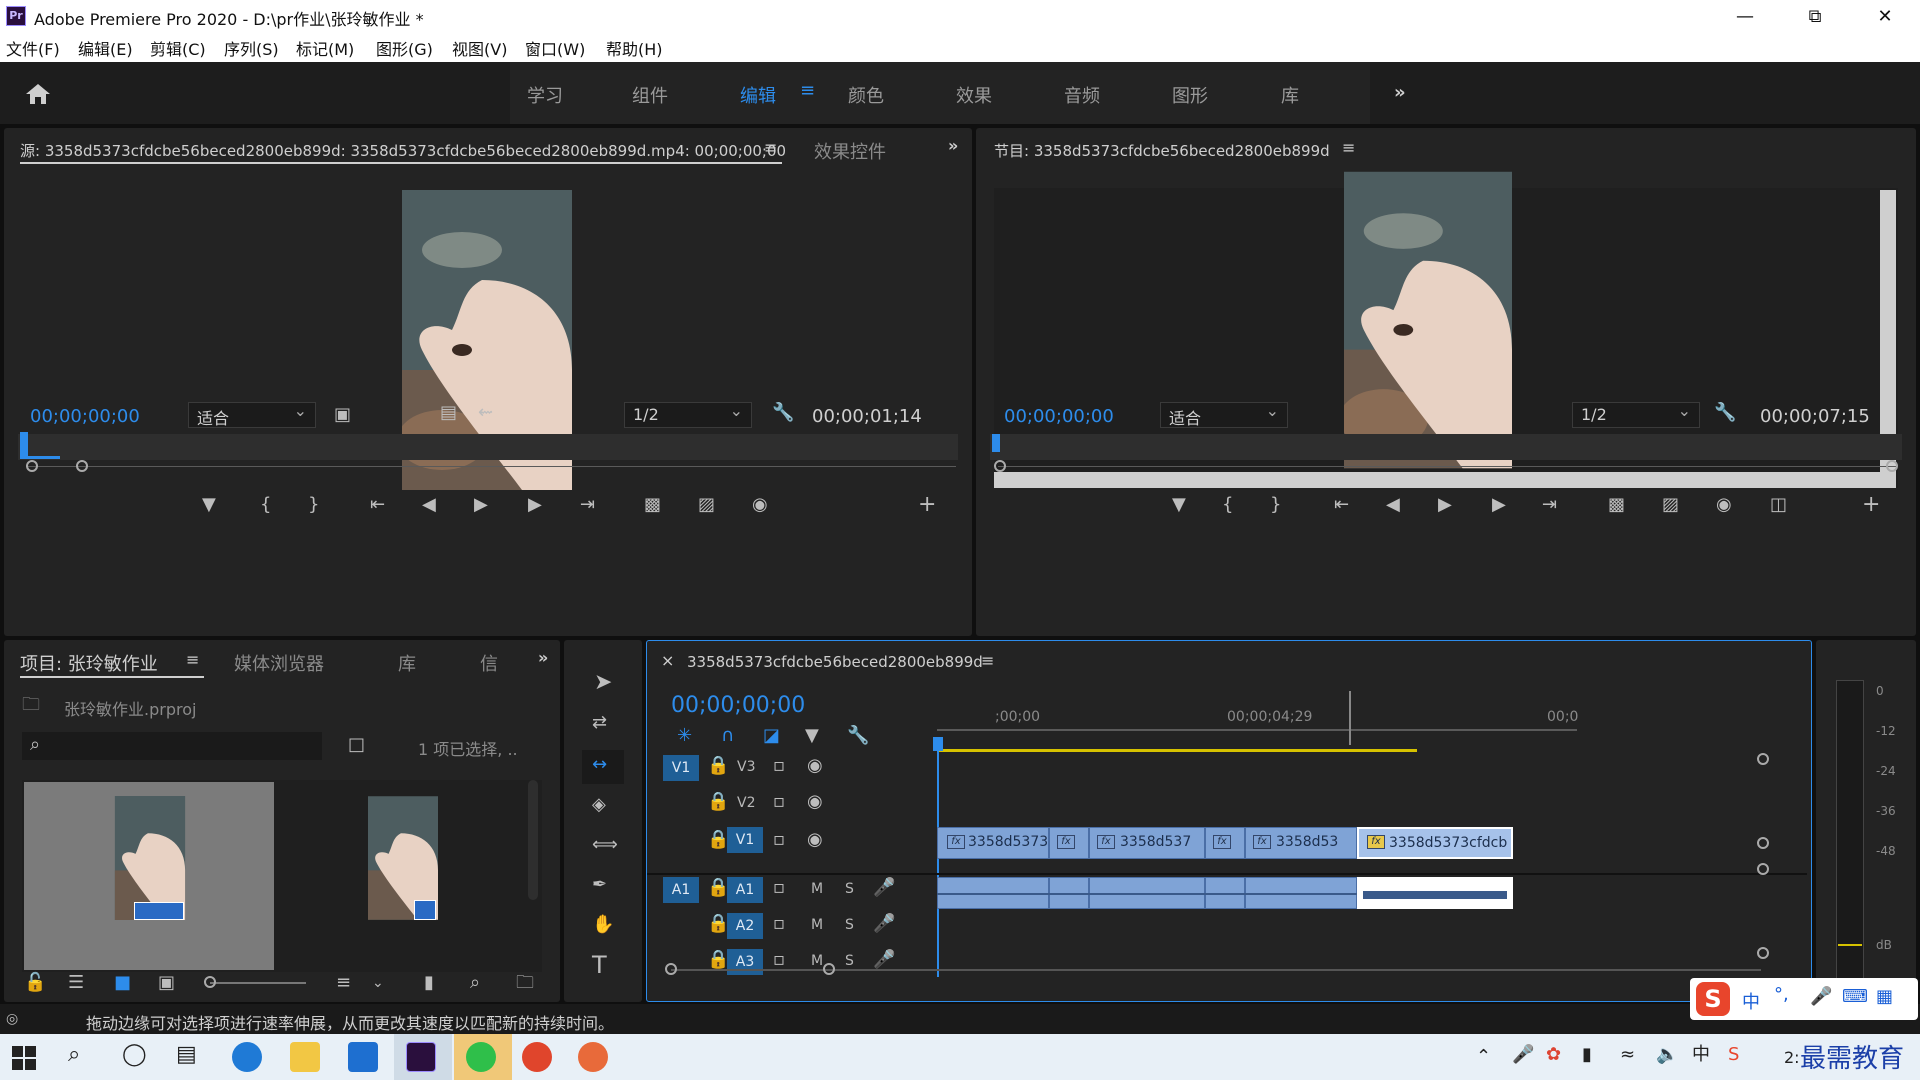 Image resolution: width=1920 pixels, height=1080 pixels. Describe the element at coordinates (85, 416) in the screenshot. I see `source-playhead-timecode: 00;00;00;00` at that location.